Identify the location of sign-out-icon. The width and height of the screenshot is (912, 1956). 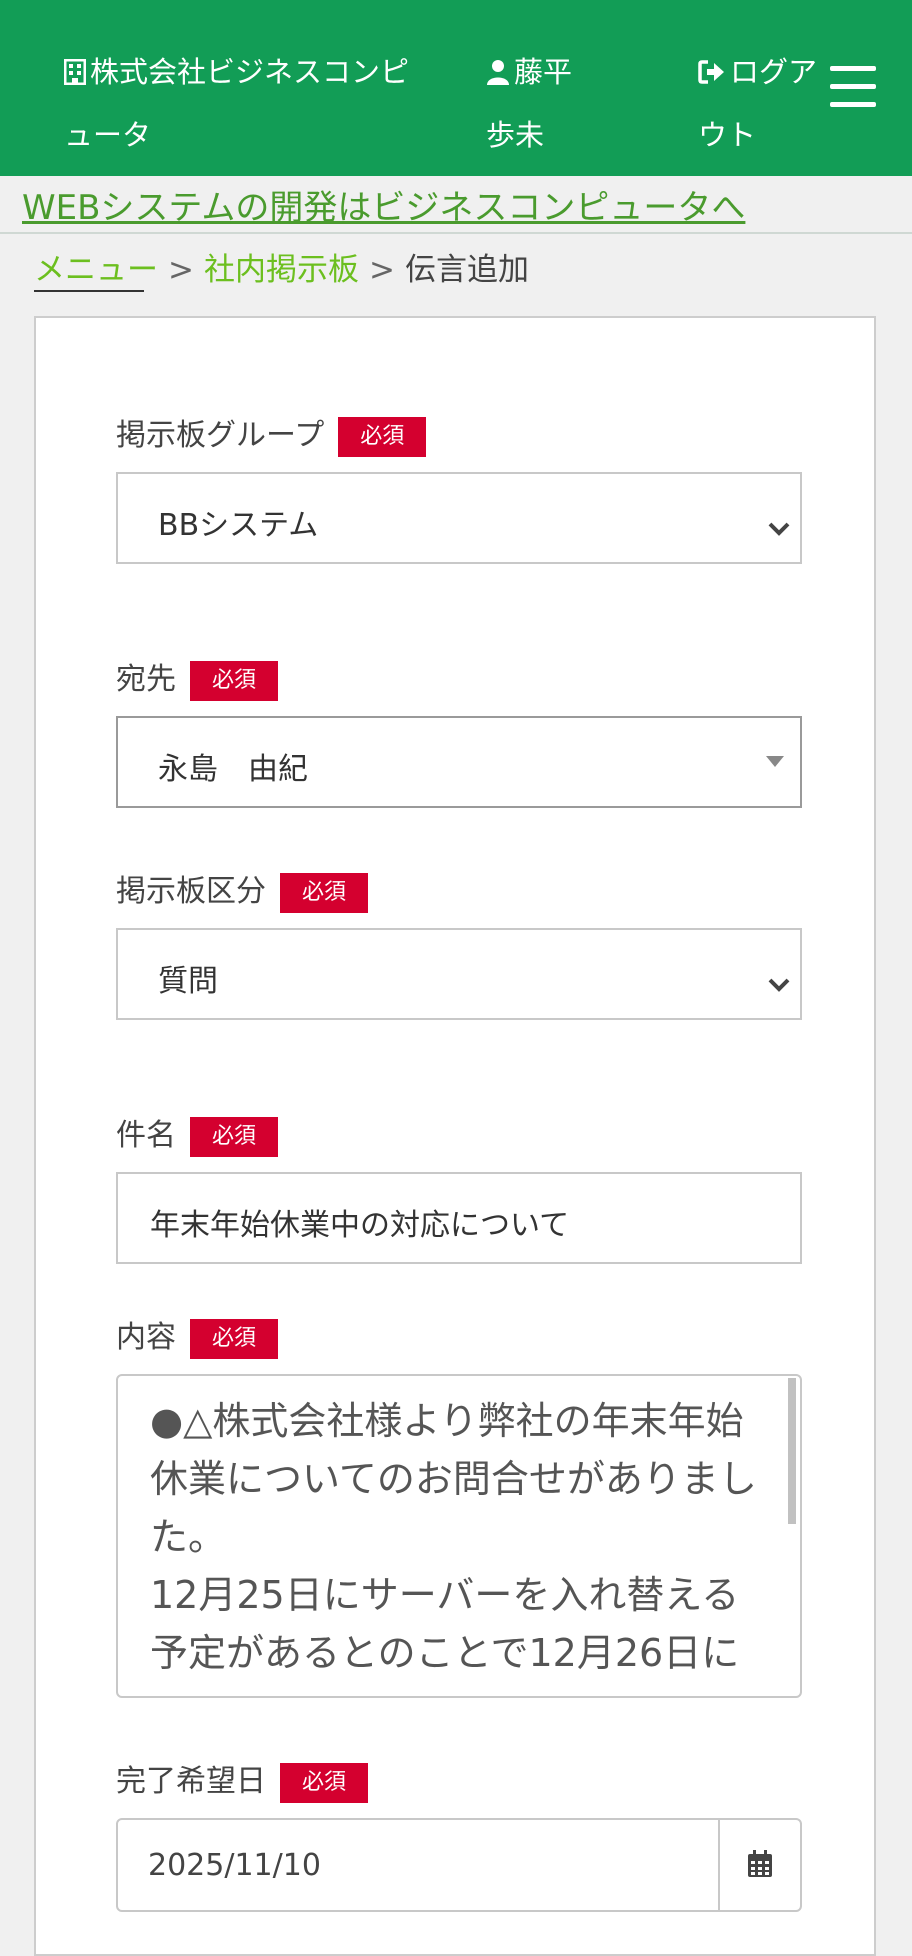
(712, 75).